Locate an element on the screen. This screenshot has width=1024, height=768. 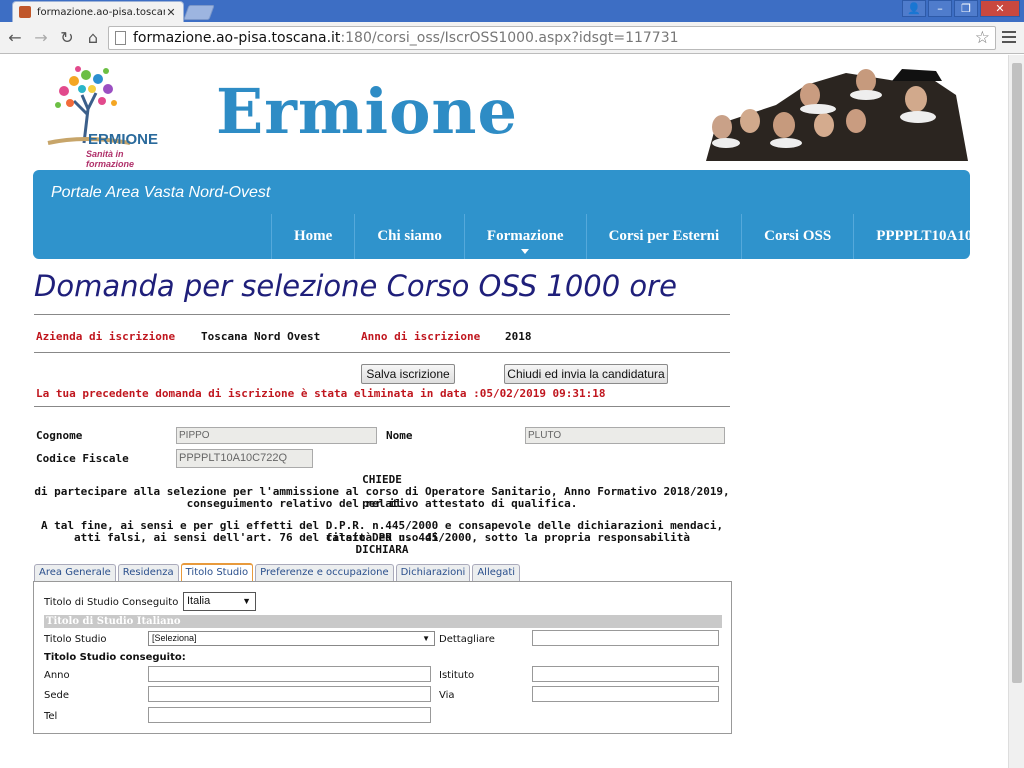
ermione-logo: ERMIONE Sanità in formazione is located at coordinates (104, 117).